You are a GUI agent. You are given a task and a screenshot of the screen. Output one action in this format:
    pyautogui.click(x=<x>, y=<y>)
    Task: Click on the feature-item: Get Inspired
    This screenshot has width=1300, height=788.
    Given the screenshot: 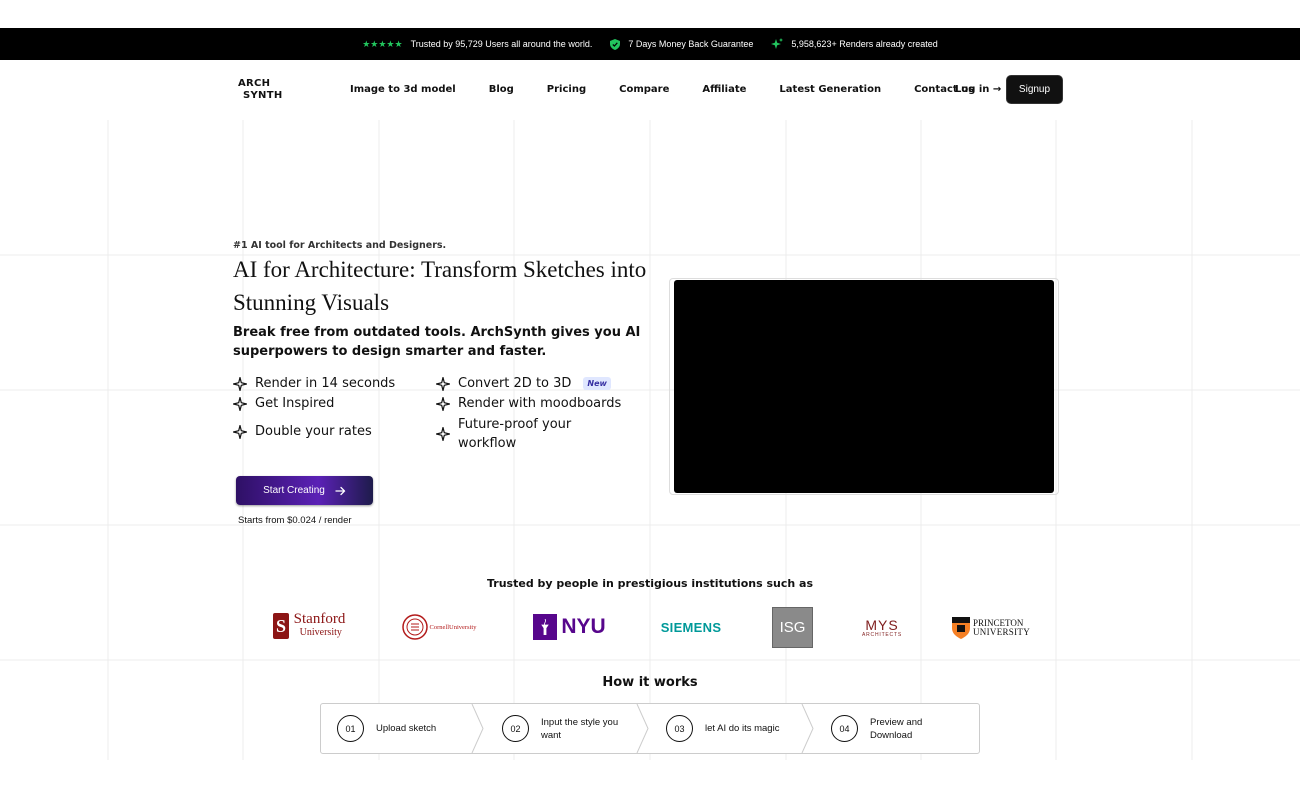 What is the action you would take?
    pyautogui.click(x=283, y=403)
    